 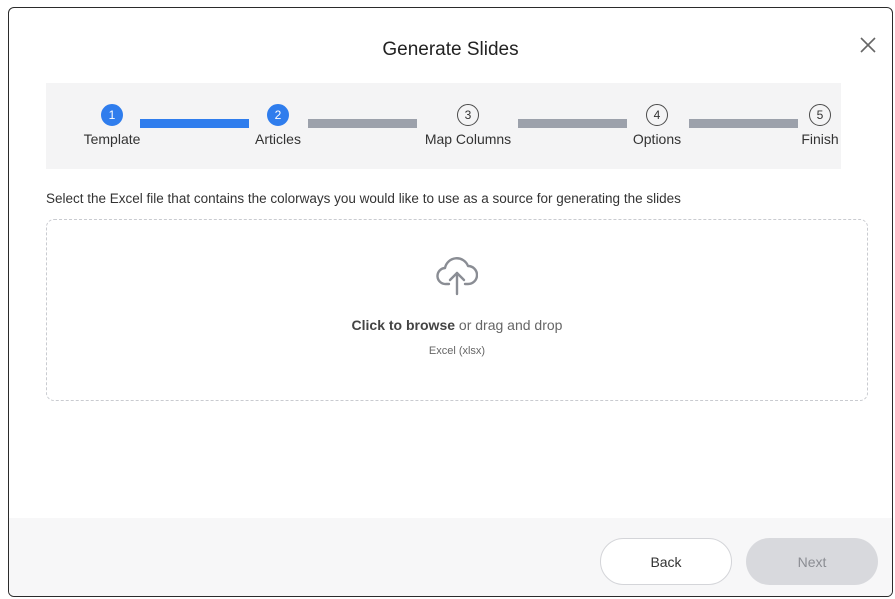 What do you see at coordinates (457, 276) in the screenshot?
I see `cloud-upload-icon` at bounding box center [457, 276].